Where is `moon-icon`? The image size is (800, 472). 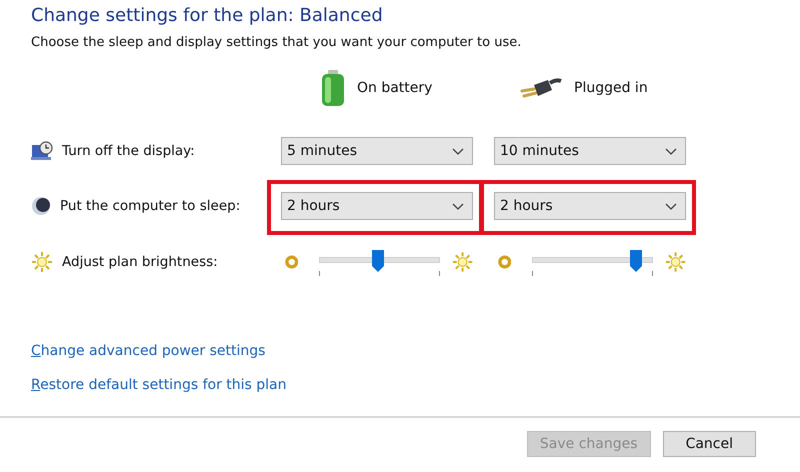 moon-icon is located at coordinates (41, 206).